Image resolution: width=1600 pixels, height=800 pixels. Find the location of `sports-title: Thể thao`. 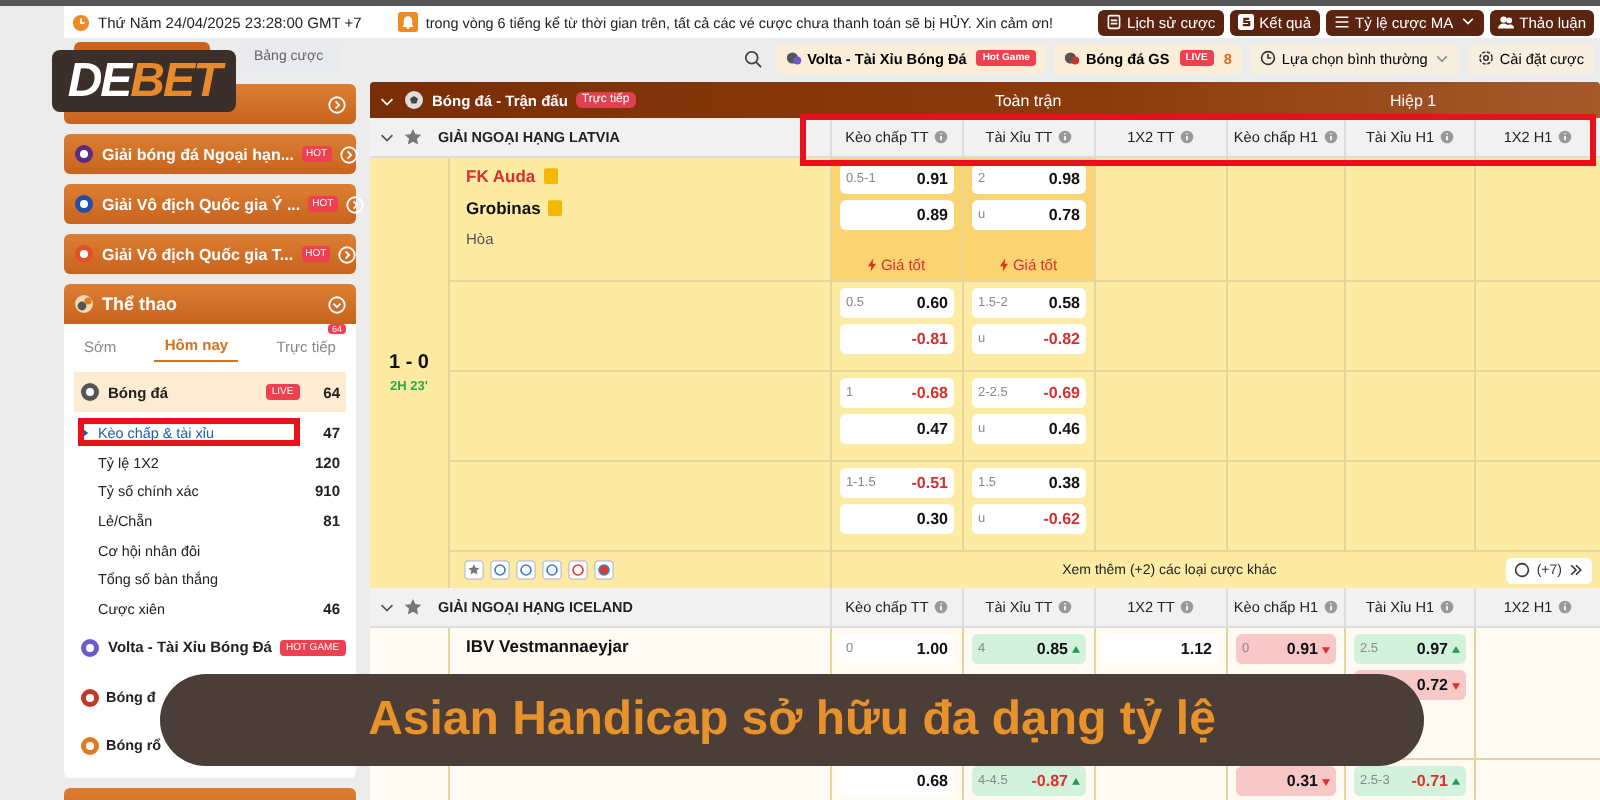

sports-title: Thể thao is located at coordinates (140, 304).